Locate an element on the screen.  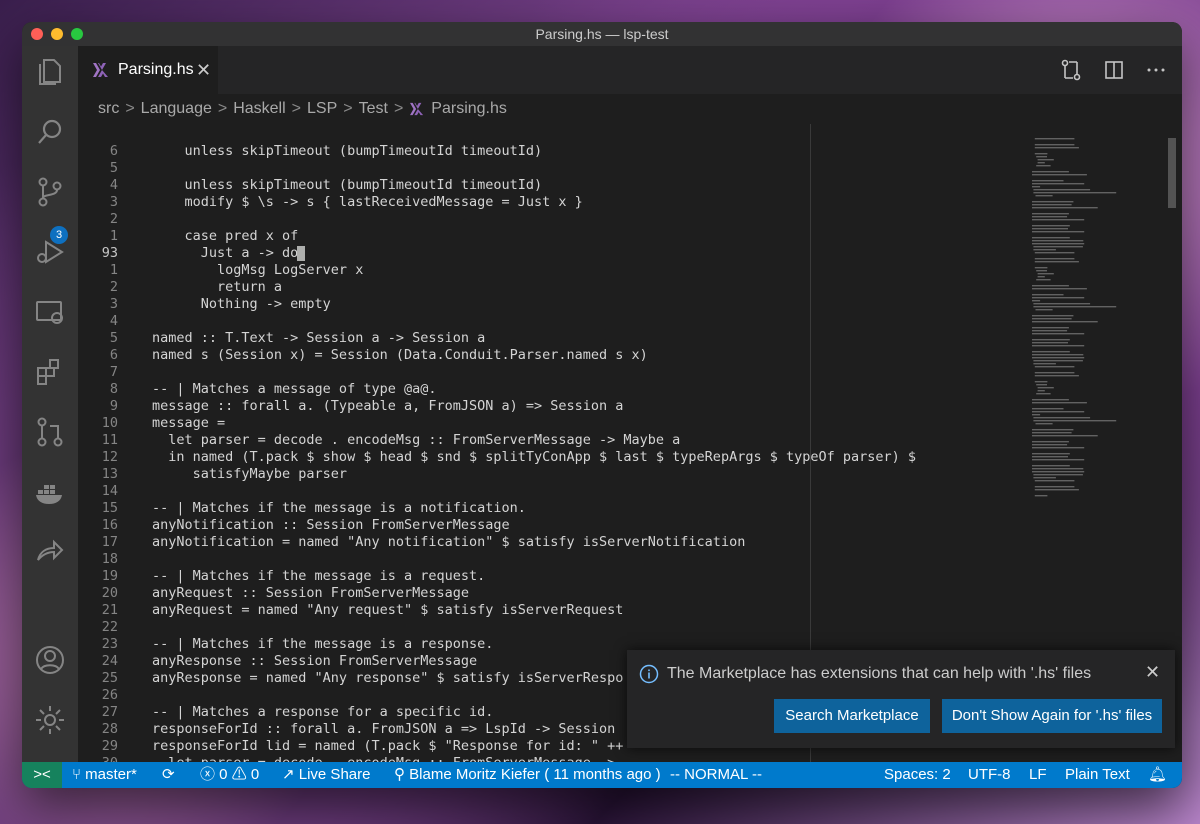
code-line: 7 is located at coordinates (628, 372).